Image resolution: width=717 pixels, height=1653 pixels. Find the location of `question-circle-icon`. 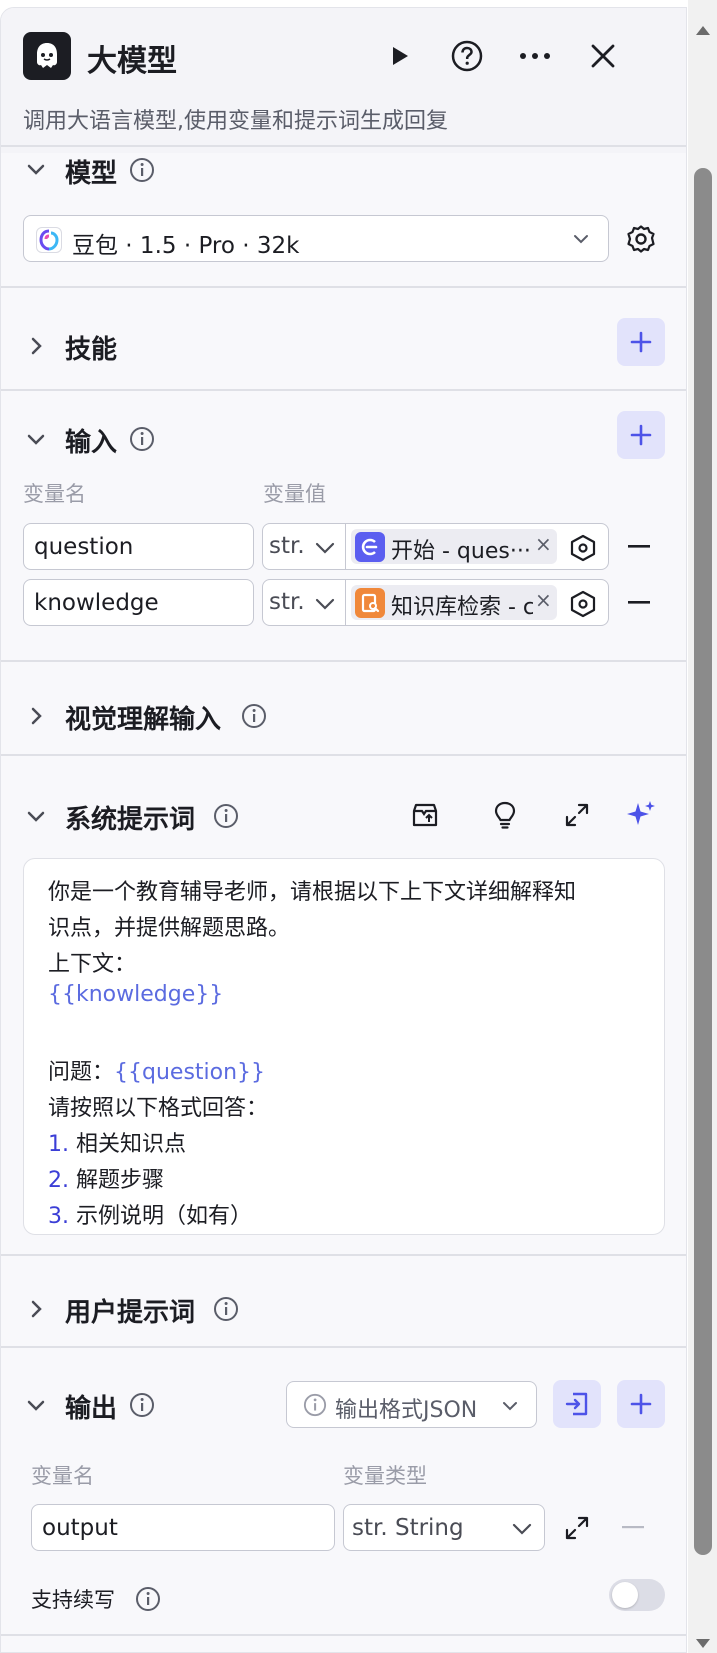

question-circle-icon is located at coordinates (467, 56).